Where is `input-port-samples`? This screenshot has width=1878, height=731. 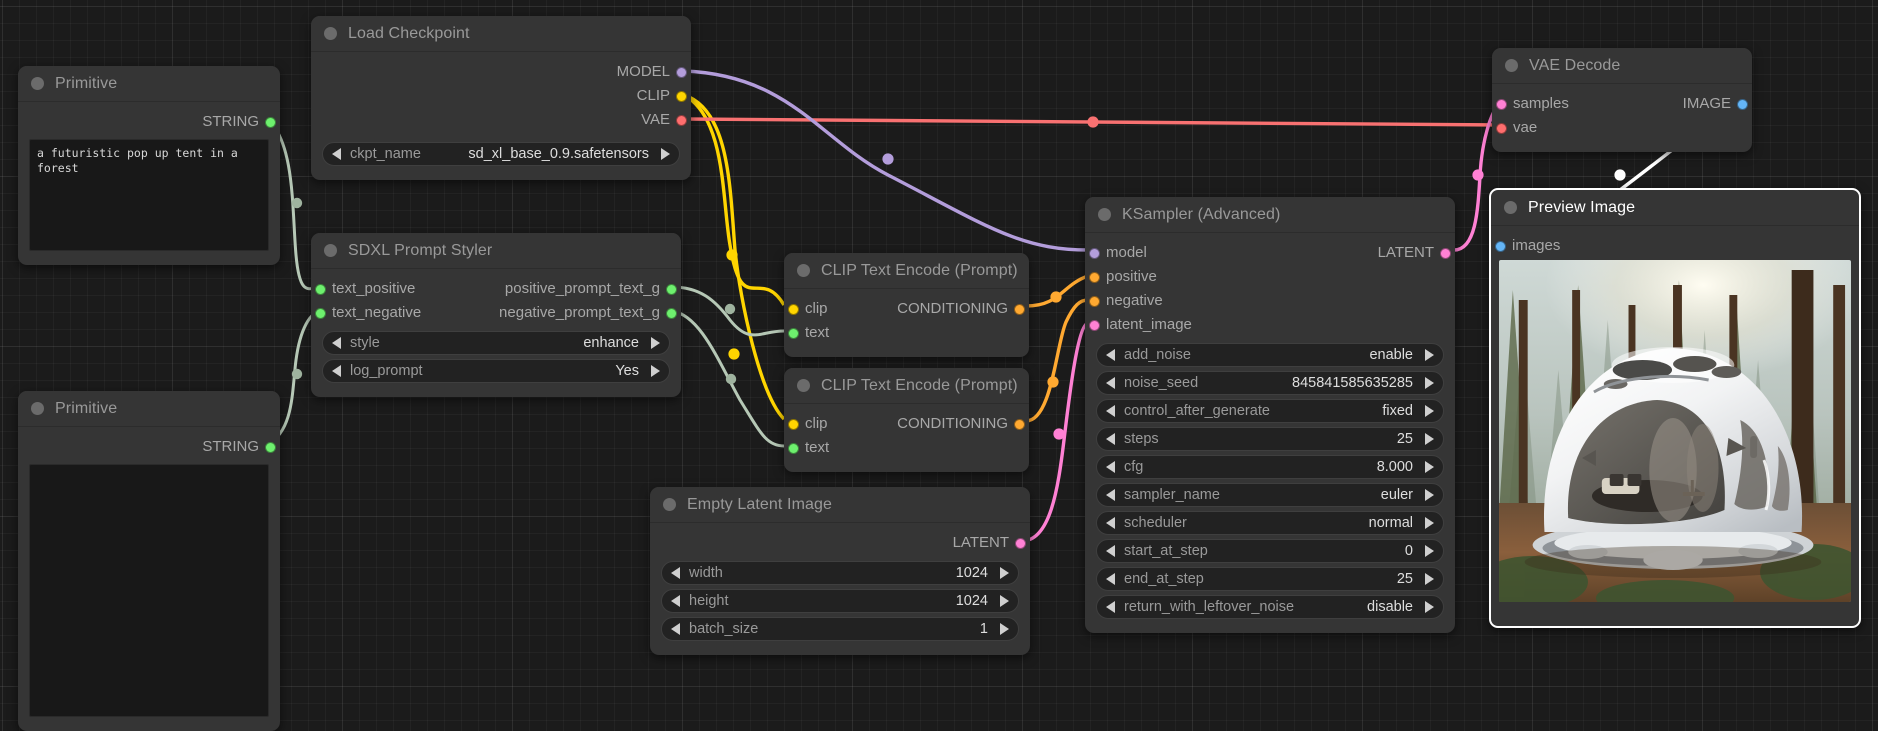
input-port-samples is located at coordinates (1501, 104).